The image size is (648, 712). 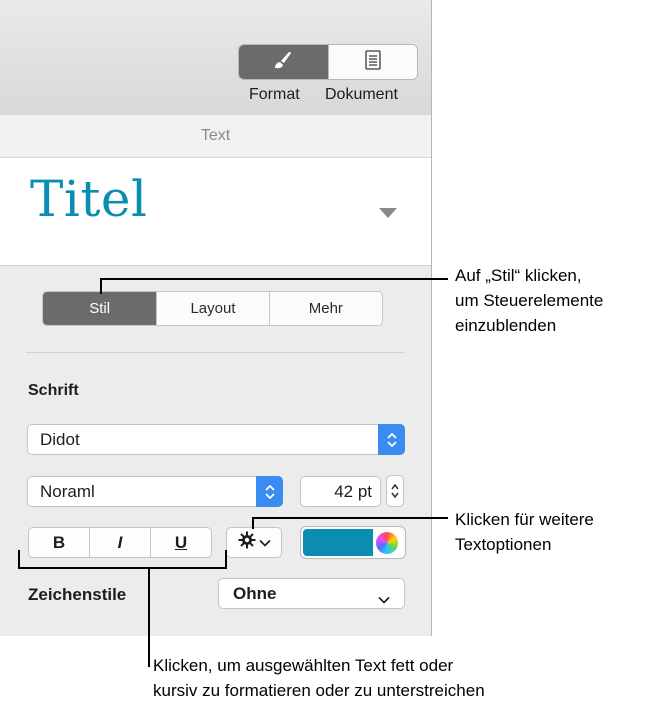 What do you see at coordinates (216, 439) in the screenshot?
I see `font-family-popup: Didot` at bounding box center [216, 439].